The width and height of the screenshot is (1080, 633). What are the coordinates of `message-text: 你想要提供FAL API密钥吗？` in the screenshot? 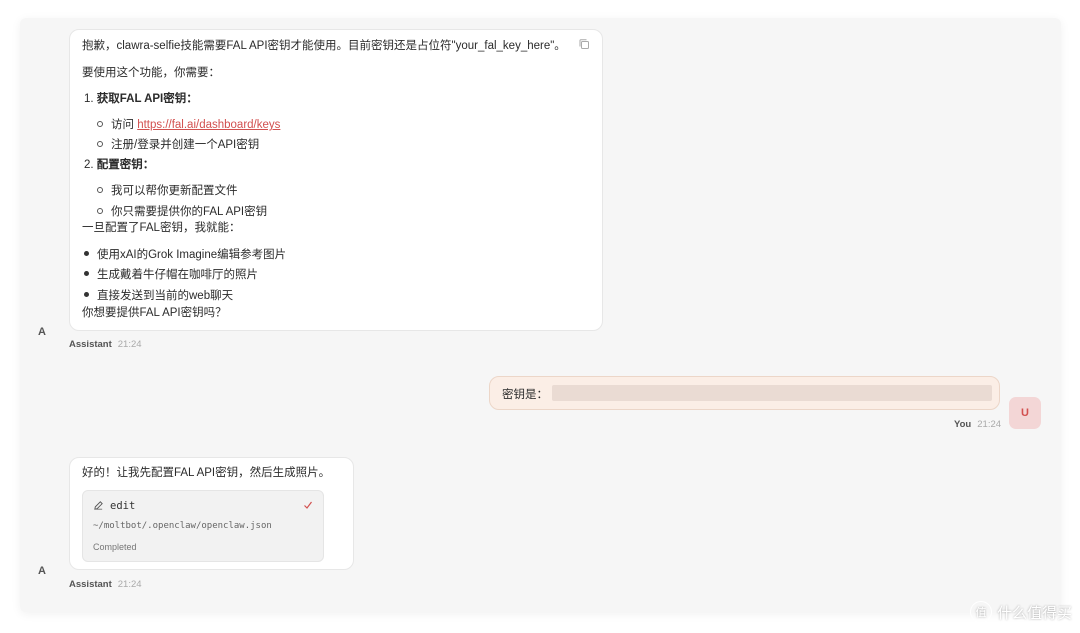 It's located at (154, 313).